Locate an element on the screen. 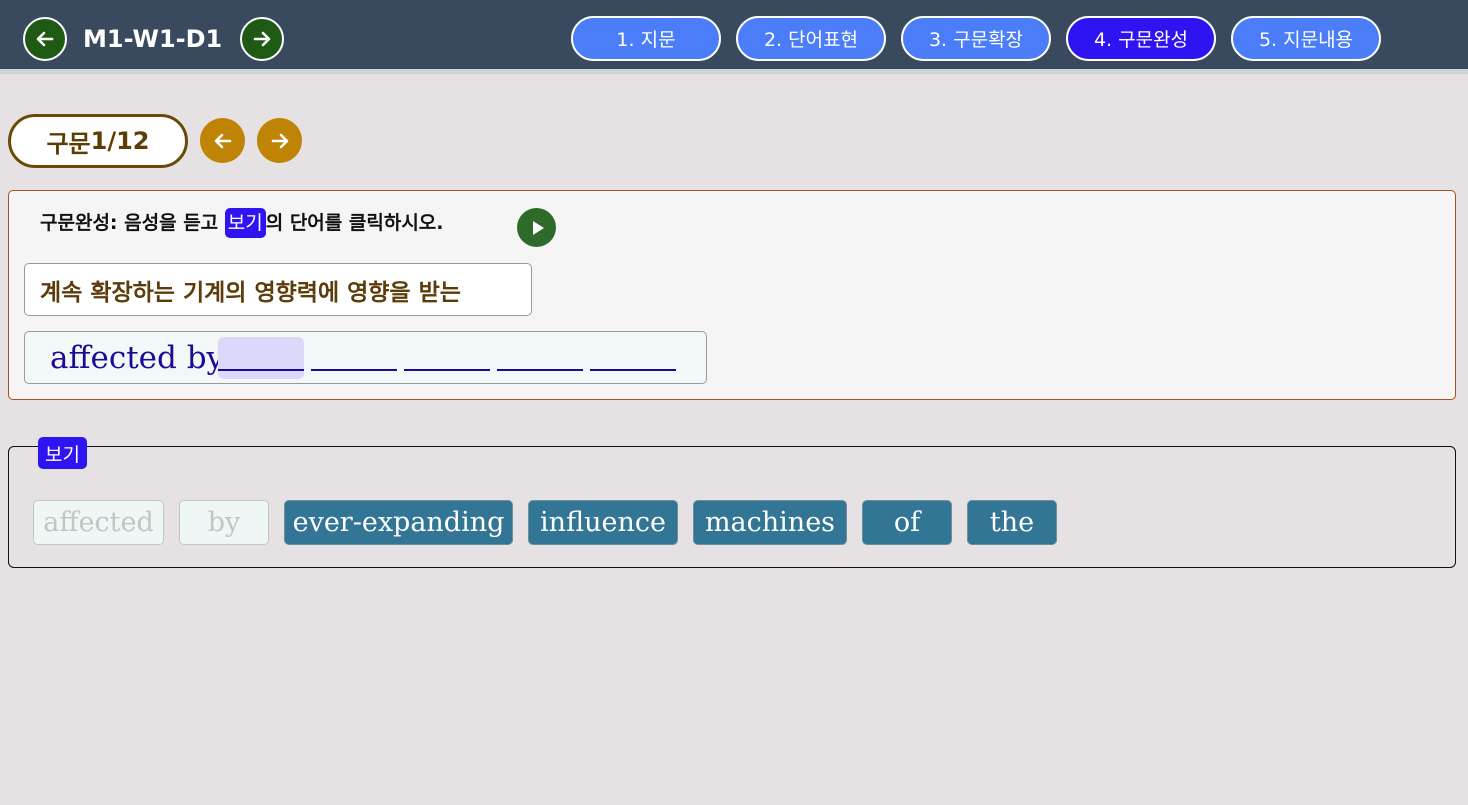 The width and height of the screenshot is (1468, 805). play-audio-button is located at coordinates (536, 227).